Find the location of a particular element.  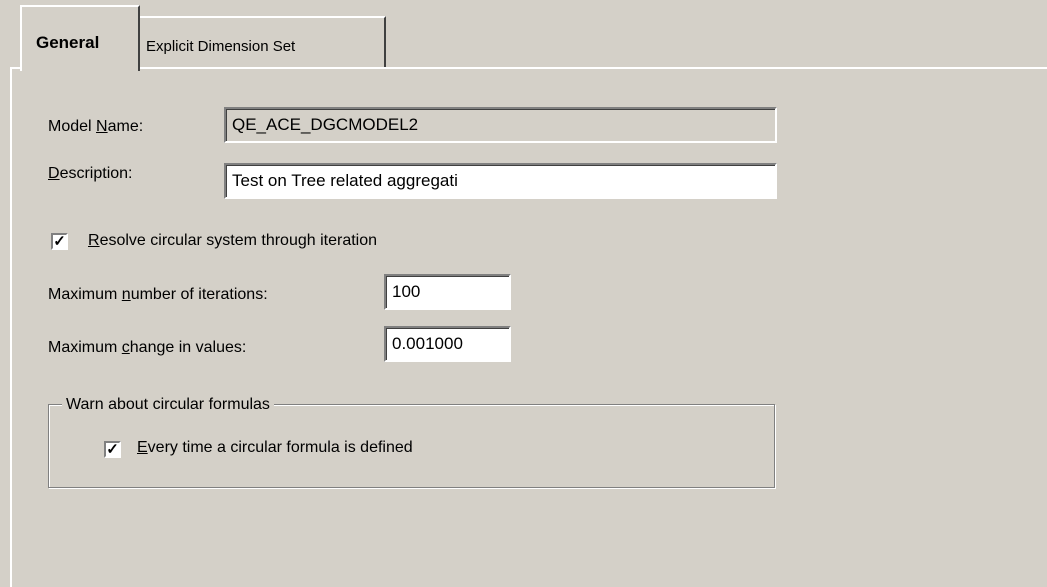

tab-explicit-dimension-set: Explicit Dimension Set is located at coordinates (262, 42).